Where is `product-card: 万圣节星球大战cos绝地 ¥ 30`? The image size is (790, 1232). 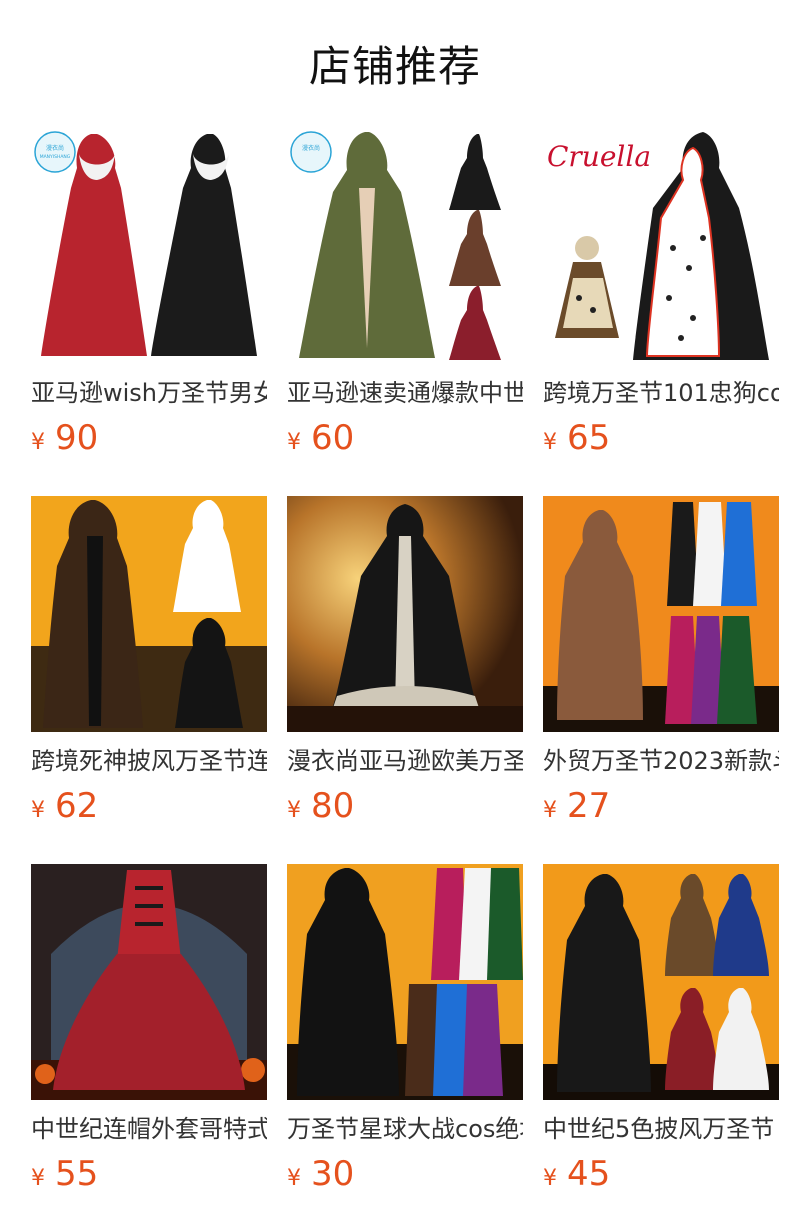
product-card: 万圣节星球大战cos绝地 ¥ 30 is located at coordinates (405, 1029).